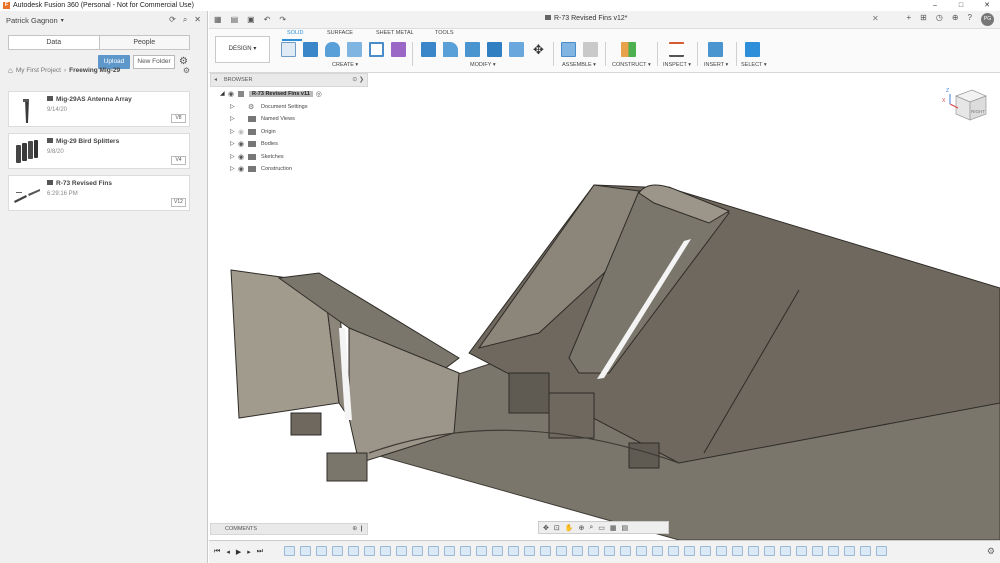  I want to click on close-panel-icon: ✕, so click(197, 20).